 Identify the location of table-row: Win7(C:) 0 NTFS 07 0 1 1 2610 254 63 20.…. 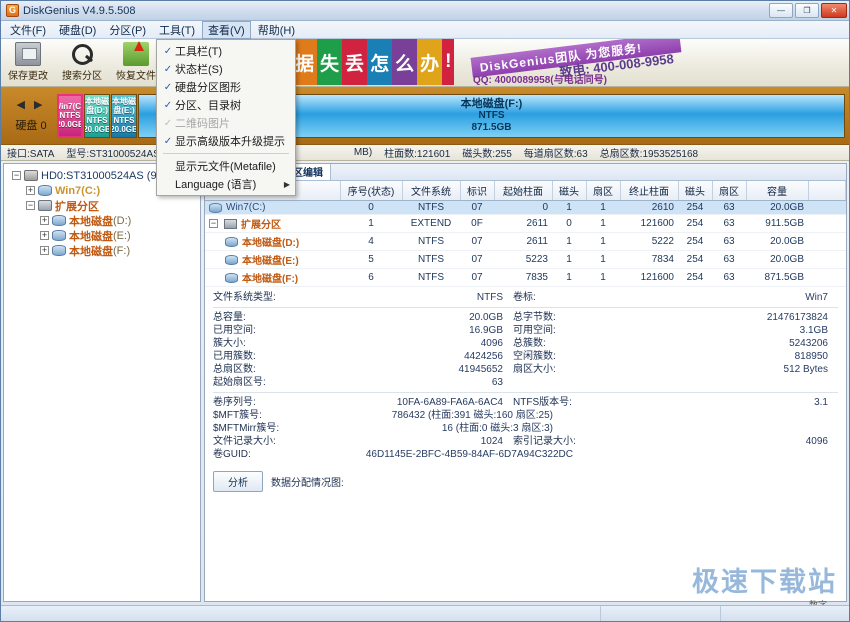
(525, 207).